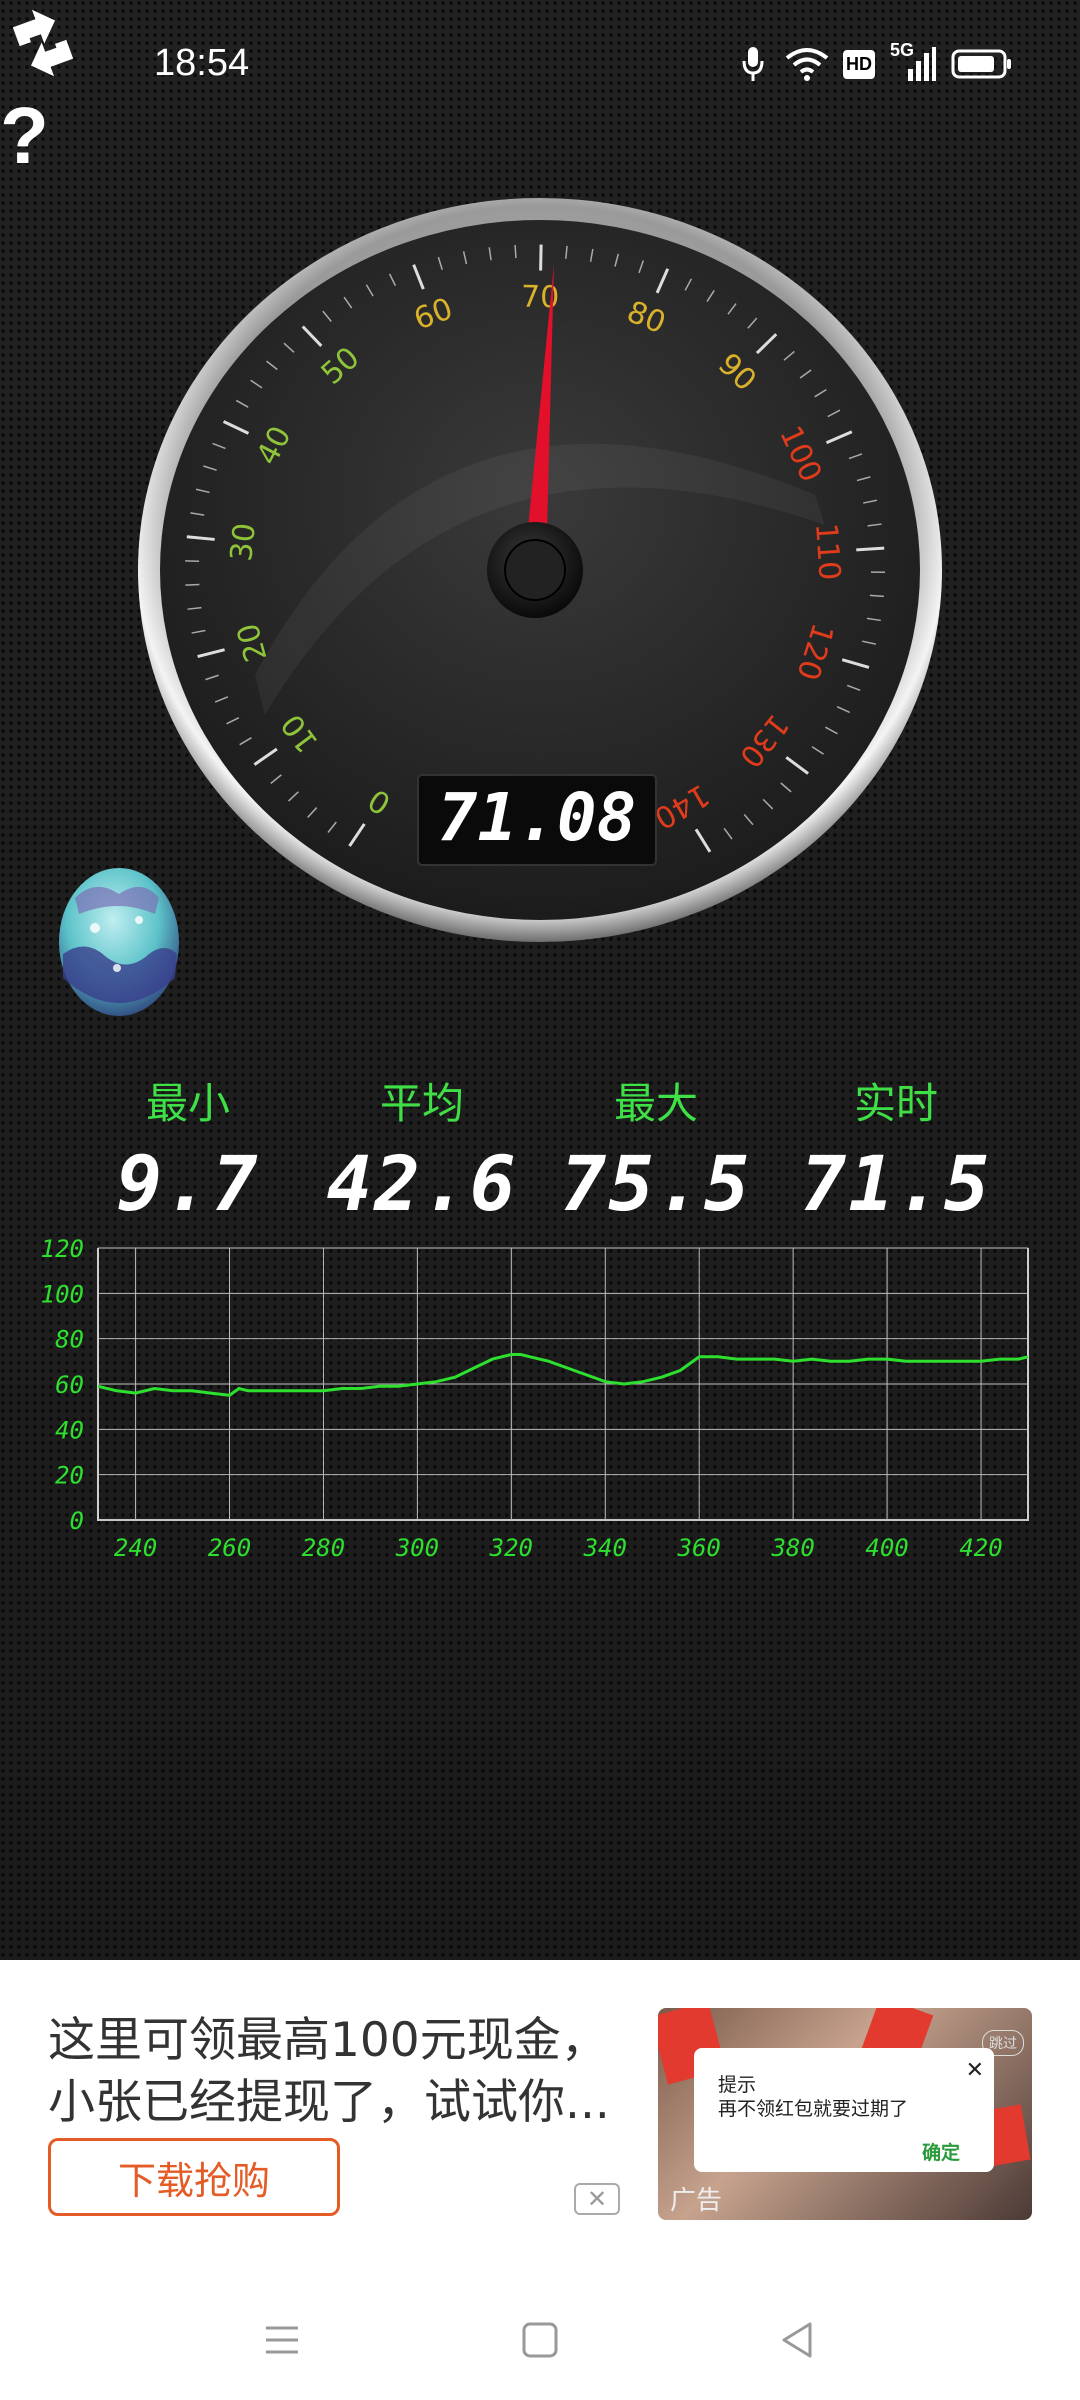 The width and height of the screenshot is (1080, 2400). I want to click on chart-x-tick-label: 420, so click(980, 1548).